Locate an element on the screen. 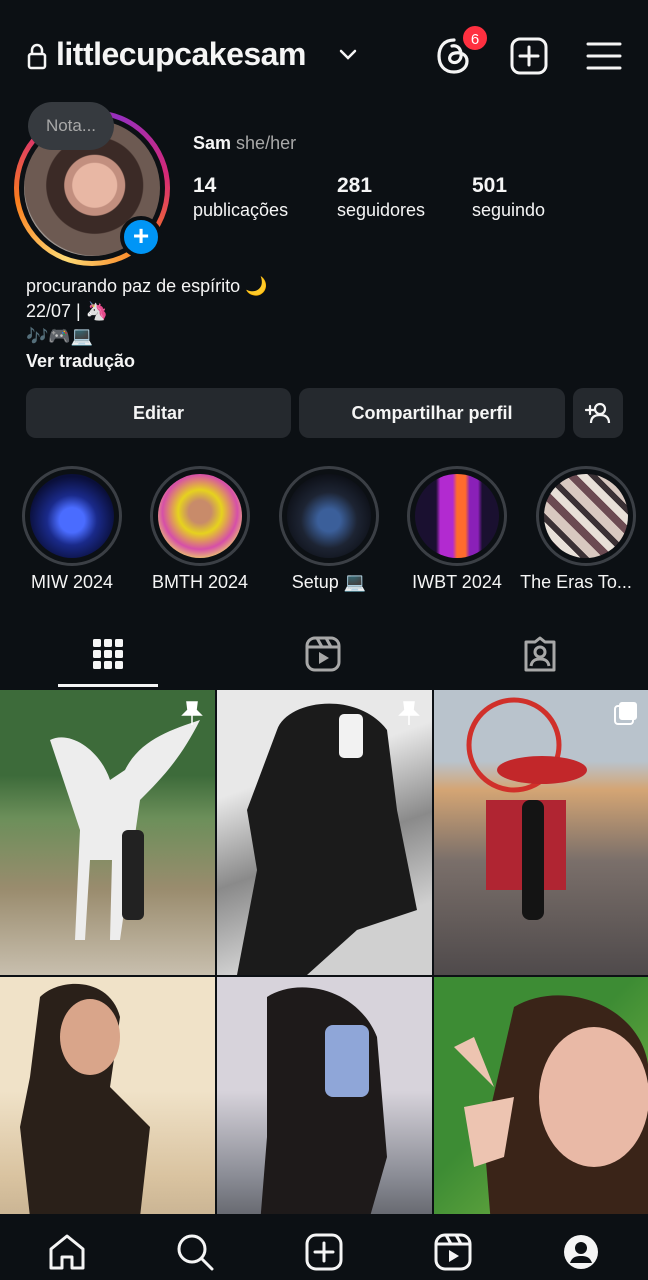 The height and width of the screenshot is (1280, 648). carousel-icon is located at coordinates (625, 713).